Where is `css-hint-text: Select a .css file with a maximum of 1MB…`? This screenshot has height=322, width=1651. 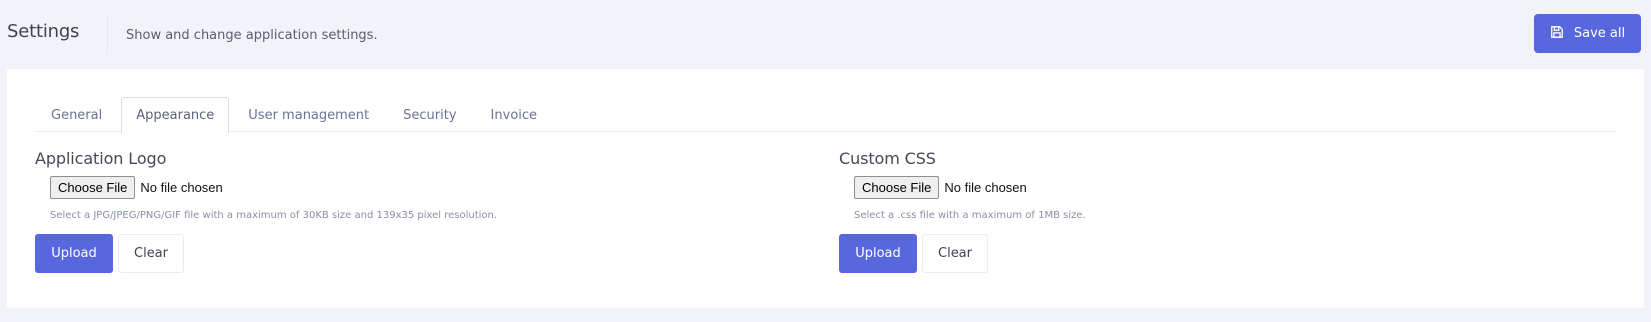
css-hint-text: Select a .css file with a maximum of 1MB… is located at coordinates (970, 215).